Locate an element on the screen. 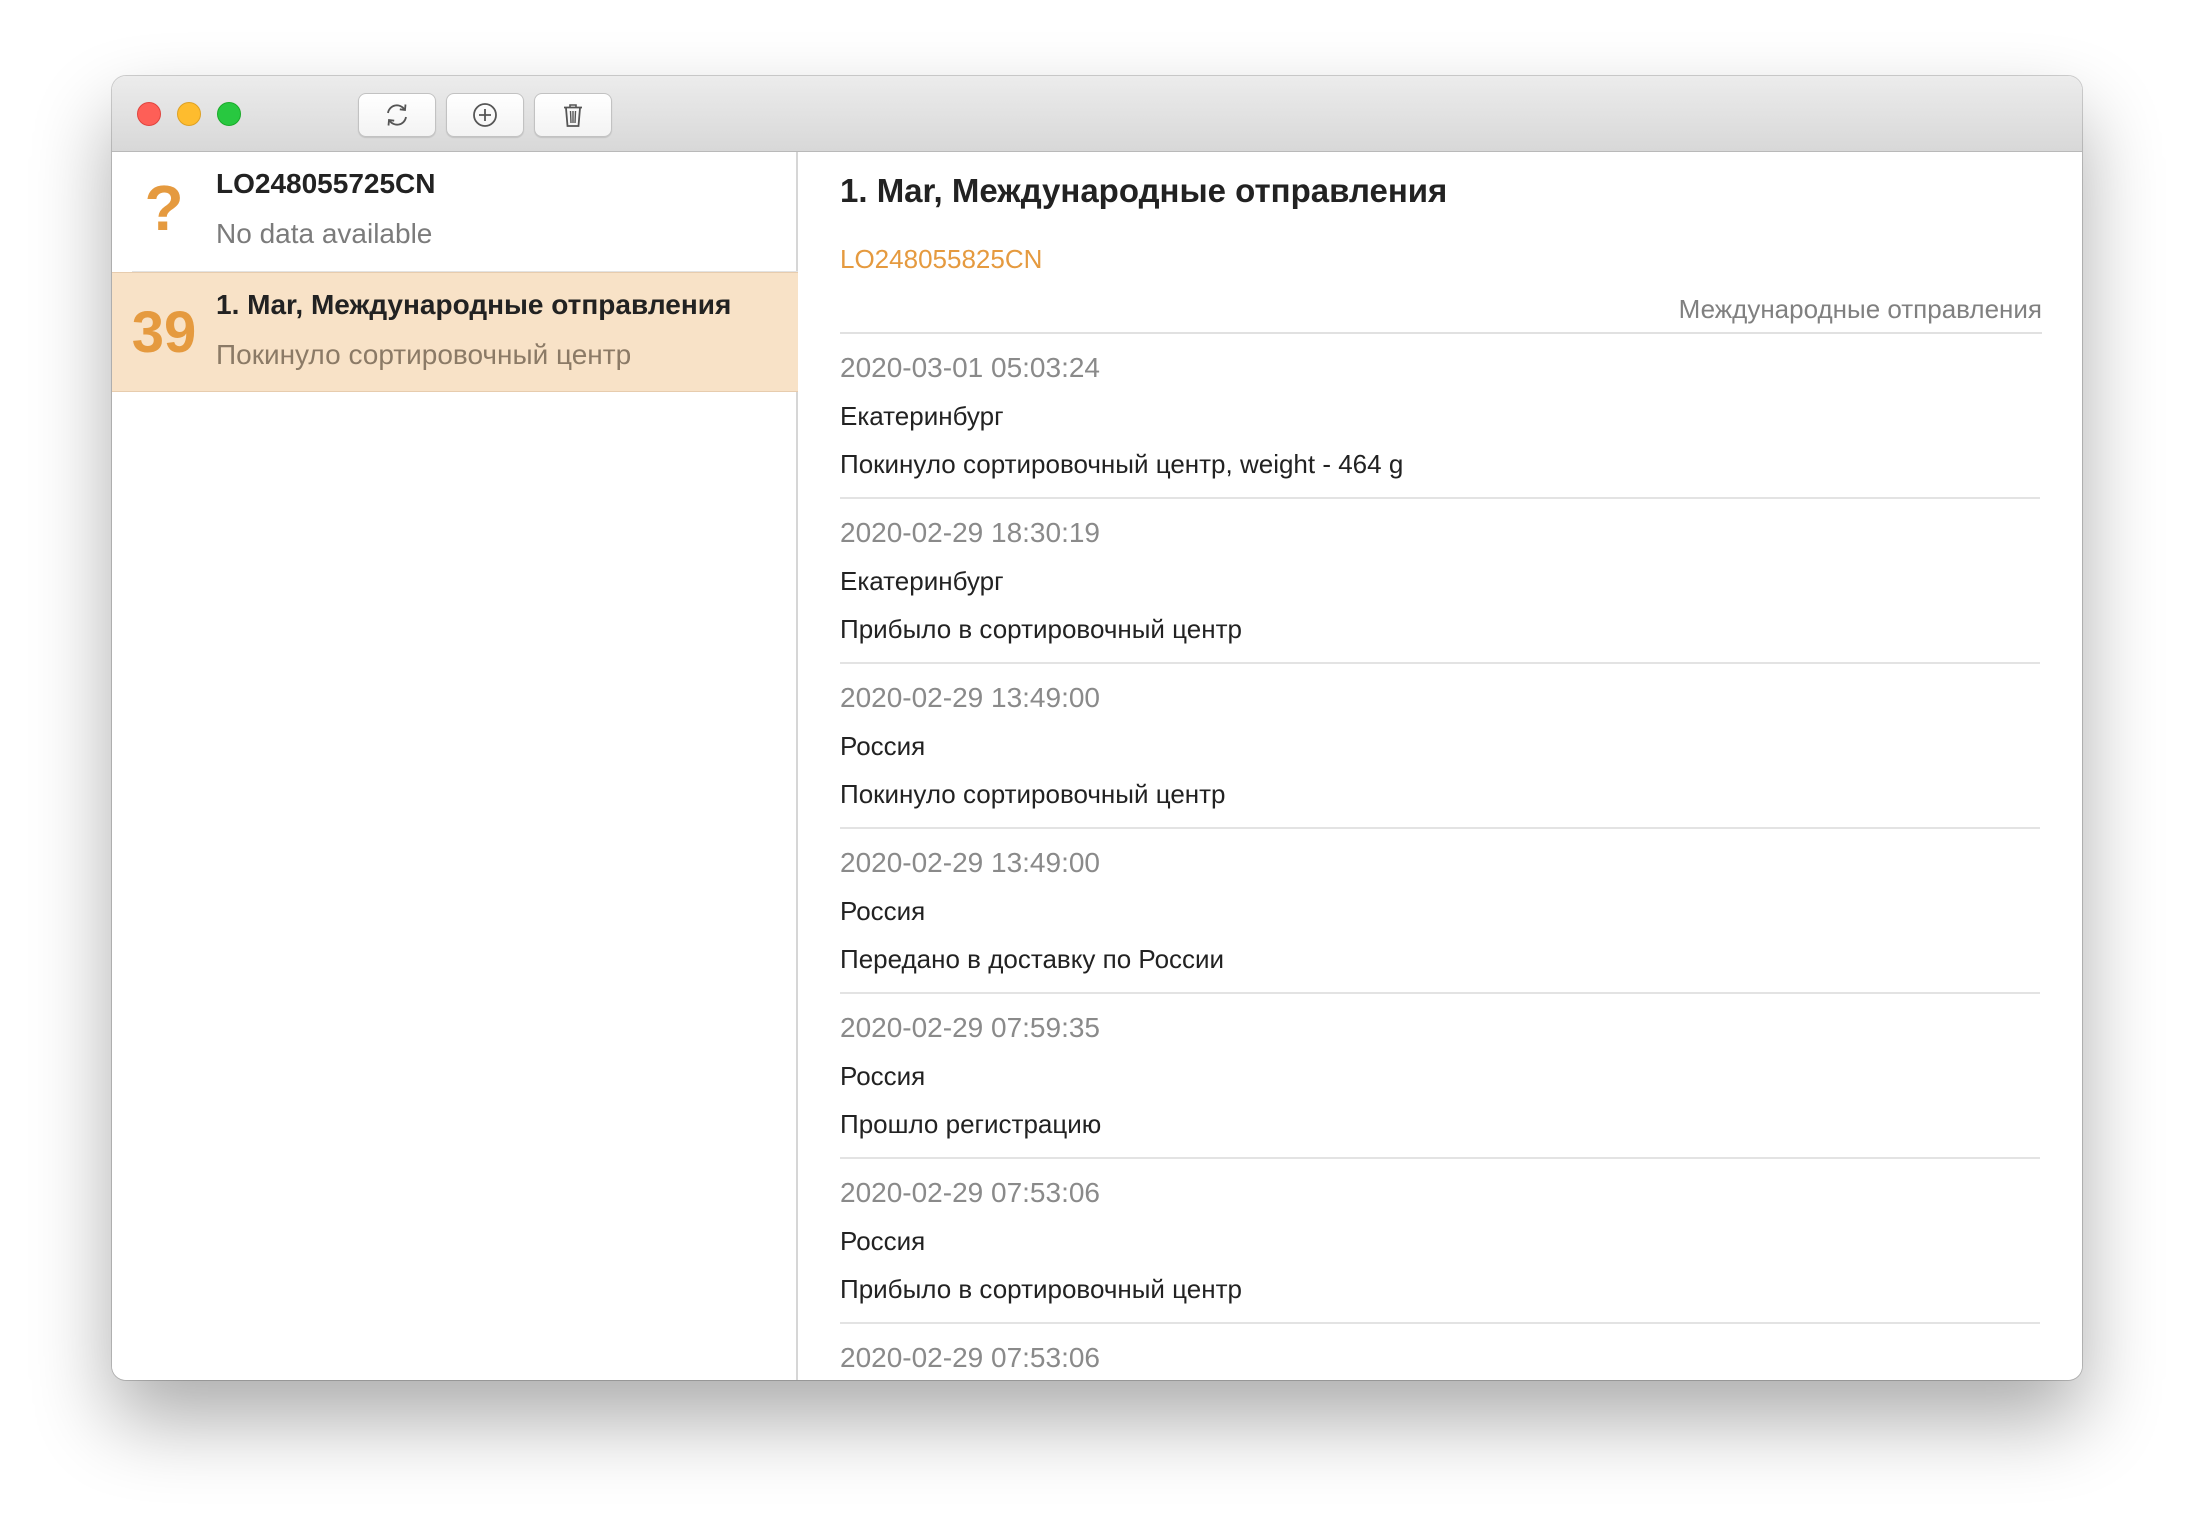 Image resolution: width=2194 pixels, height=1528 pixels. plus-circle-icon is located at coordinates (485, 115).